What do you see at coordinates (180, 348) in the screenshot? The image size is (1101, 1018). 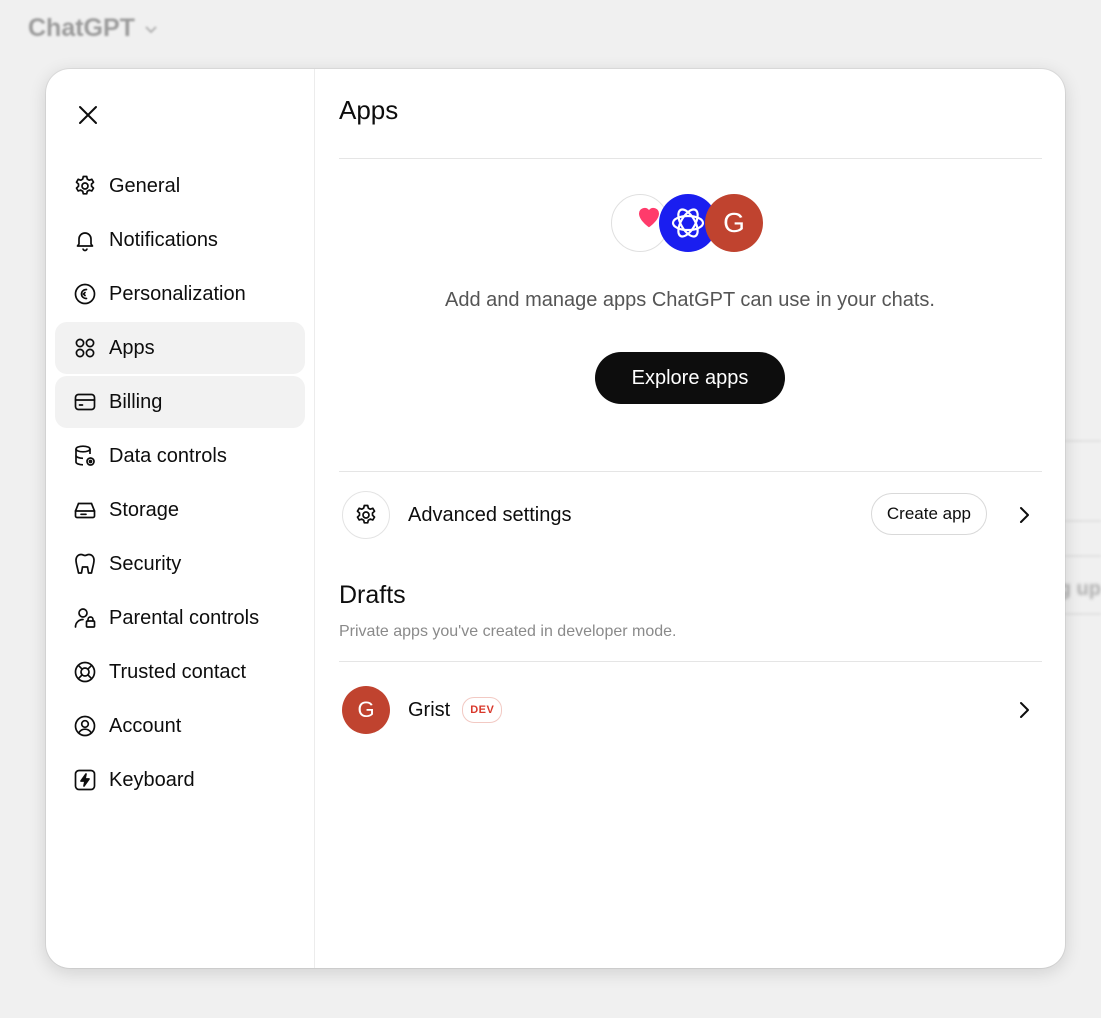 I see `sidebar-item-apps: Apps` at bounding box center [180, 348].